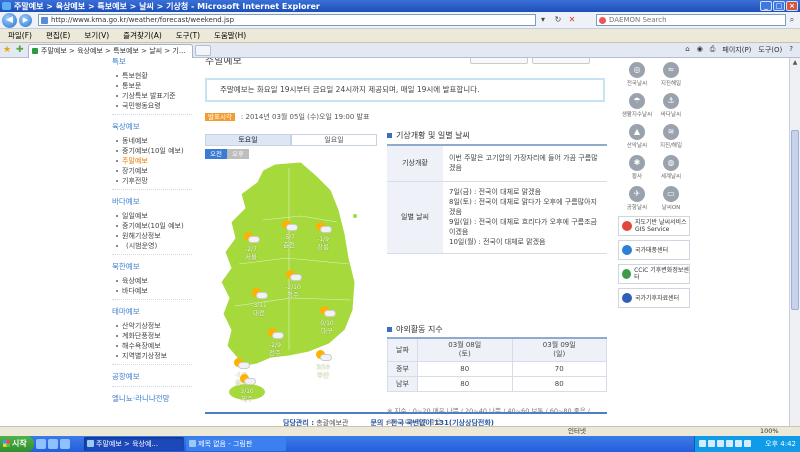  What do you see at coordinates (152, 161) in the screenshot?
I see `nav-item-weekend: 주말예보` at bounding box center [152, 161].